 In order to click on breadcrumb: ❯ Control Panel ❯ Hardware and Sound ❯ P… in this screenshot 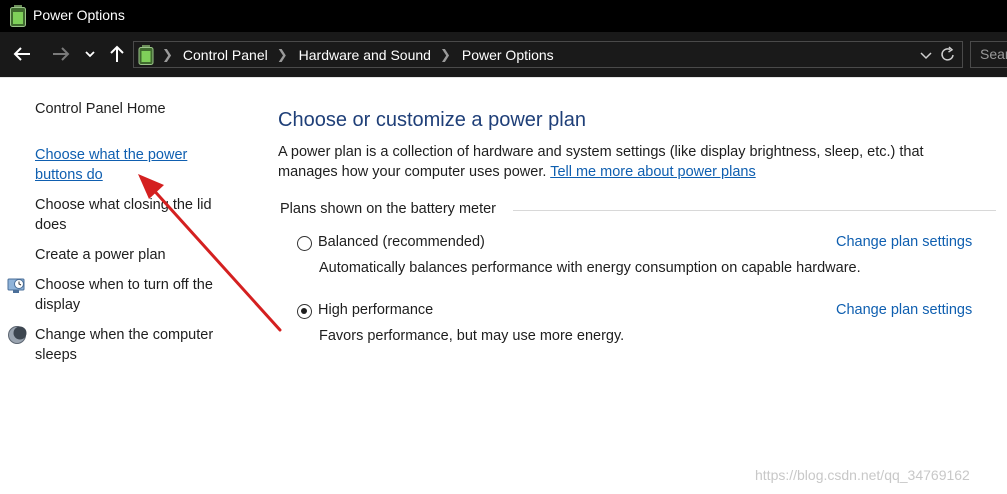, I will do `click(358, 54)`.